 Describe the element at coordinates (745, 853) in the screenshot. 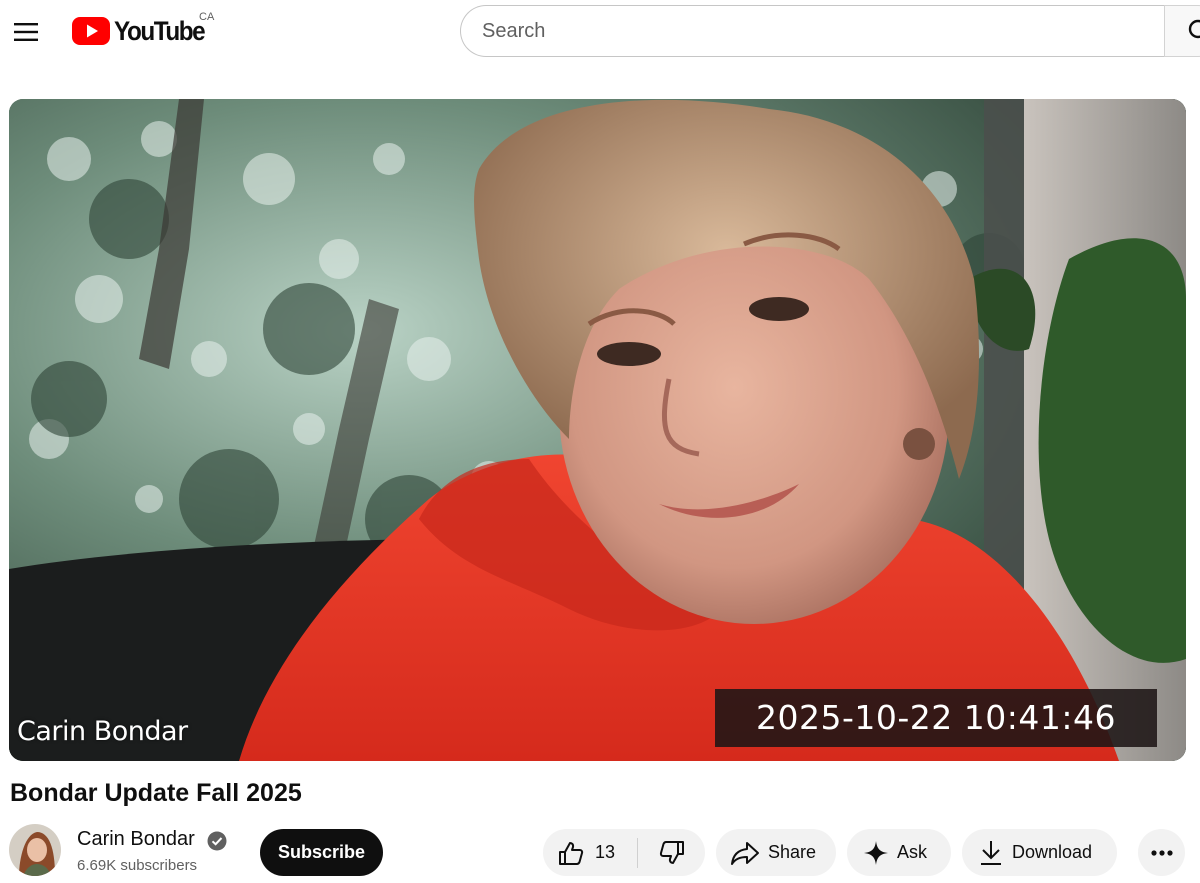

I see `share-arrow-icon` at that location.